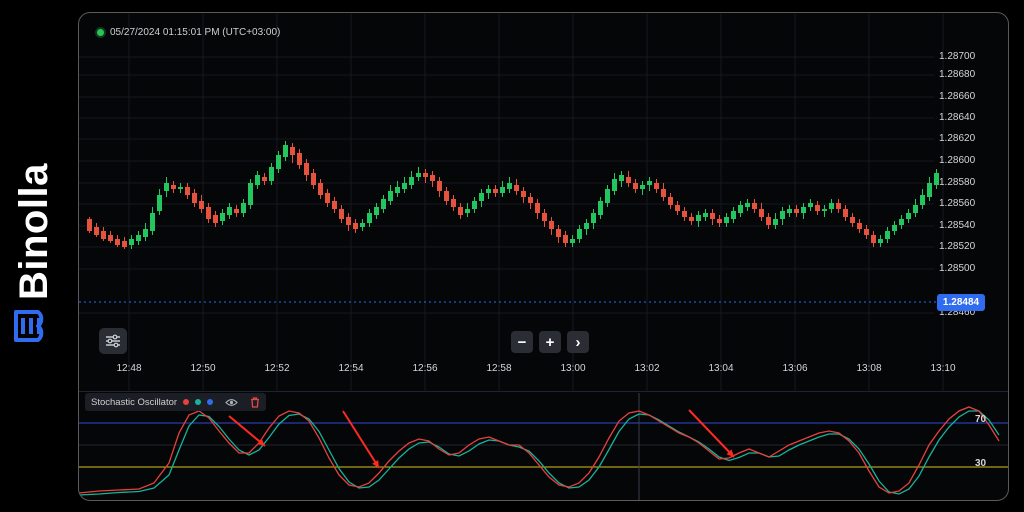  What do you see at coordinates (957, 225) in the screenshot?
I see `price-tick-label: 1.28540` at bounding box center [957, 225].